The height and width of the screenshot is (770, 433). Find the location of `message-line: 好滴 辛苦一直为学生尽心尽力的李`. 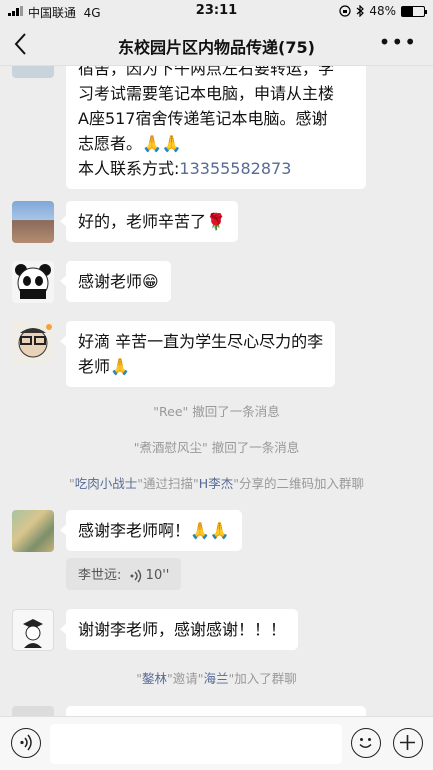

message-line: 好滴 辛苦一直为学生尽心尽力的李 is located at coordinates (201, 341).